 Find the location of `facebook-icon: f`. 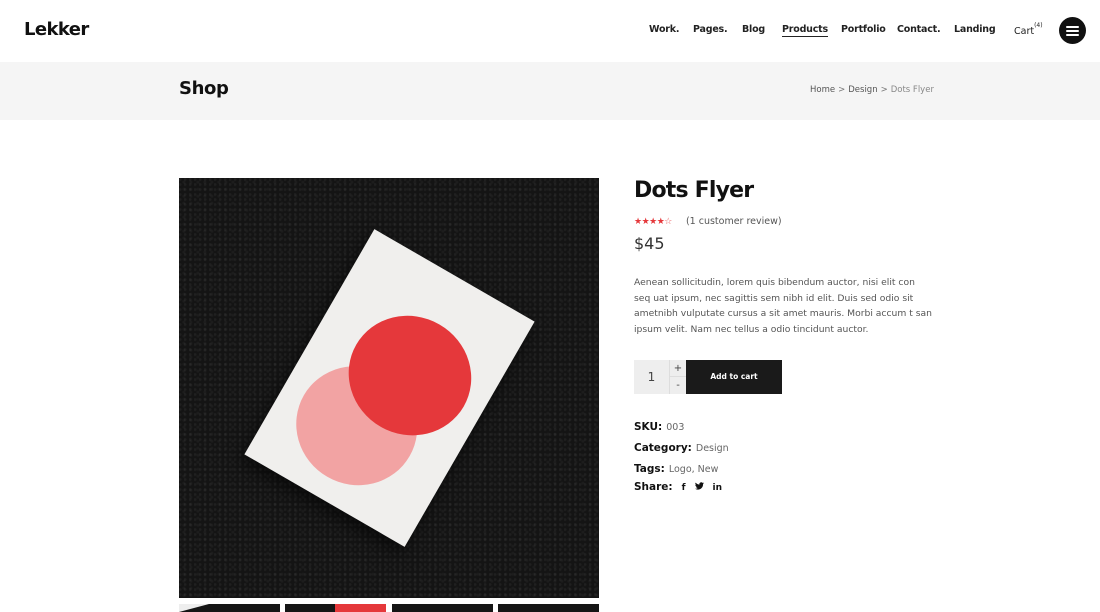

facebook-icon: f is located at coordinates (684, 488).